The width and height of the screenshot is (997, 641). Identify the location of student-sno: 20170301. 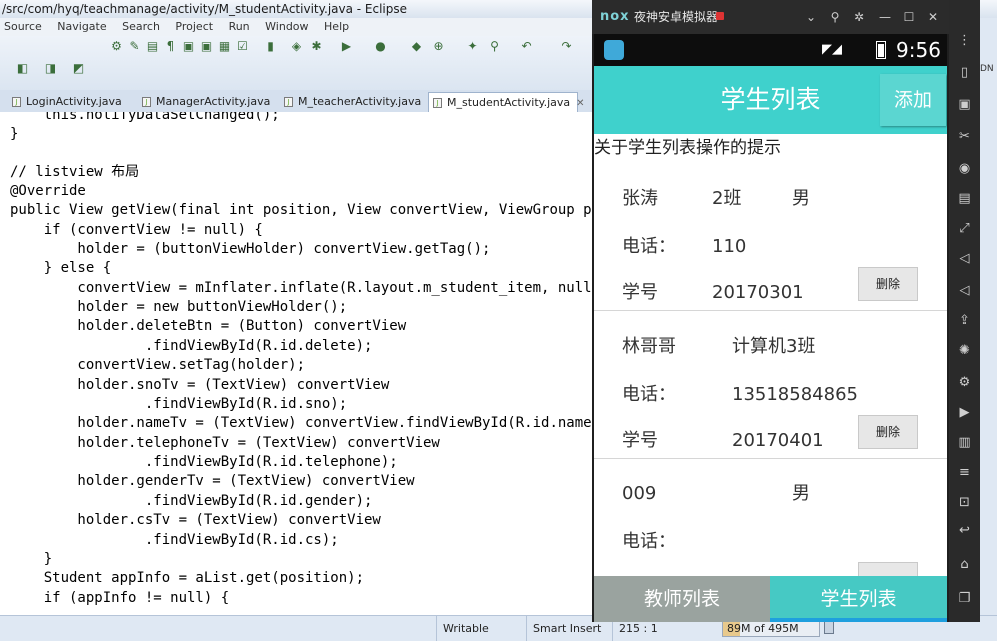
(758, 292).